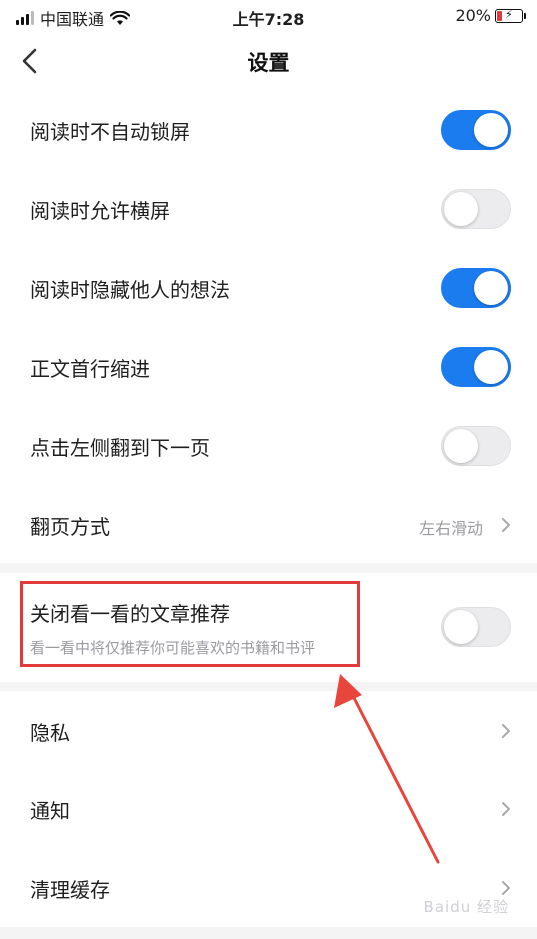 The width and height of the screenshot is (537, 939). What do you see at coordinates (120, 448) in the screenshot?
I see `setting-label: 点击左侧翻到下一页` at bounding box center [120, 448].